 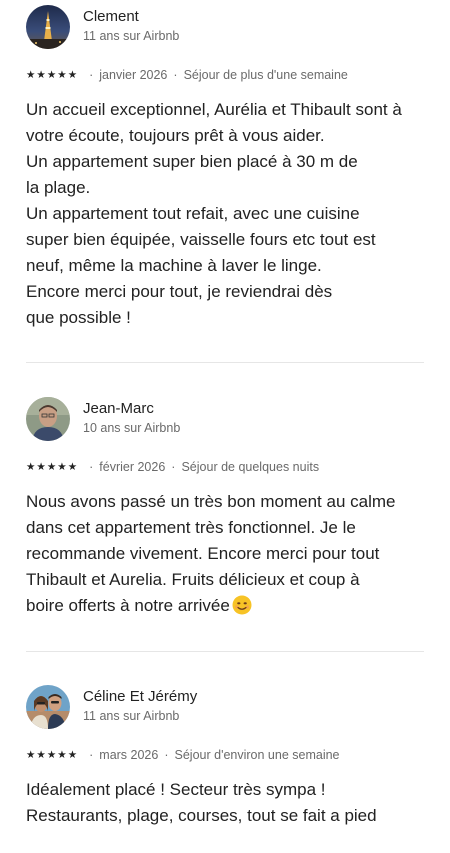 I want to click on reviewer-header: Jean-Marc 10 ans sur Airbnb, so click(x=225, y=421).